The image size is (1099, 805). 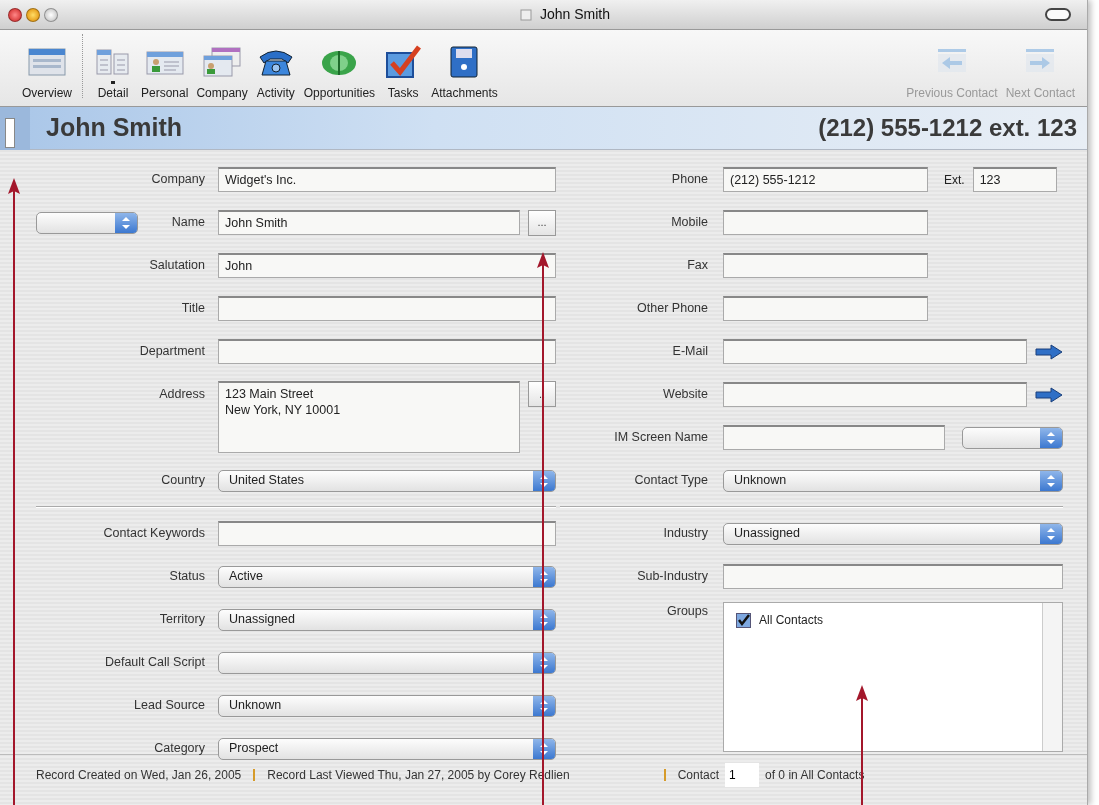 I want to click on field-label: Salutation, so click(x=177, y=266).